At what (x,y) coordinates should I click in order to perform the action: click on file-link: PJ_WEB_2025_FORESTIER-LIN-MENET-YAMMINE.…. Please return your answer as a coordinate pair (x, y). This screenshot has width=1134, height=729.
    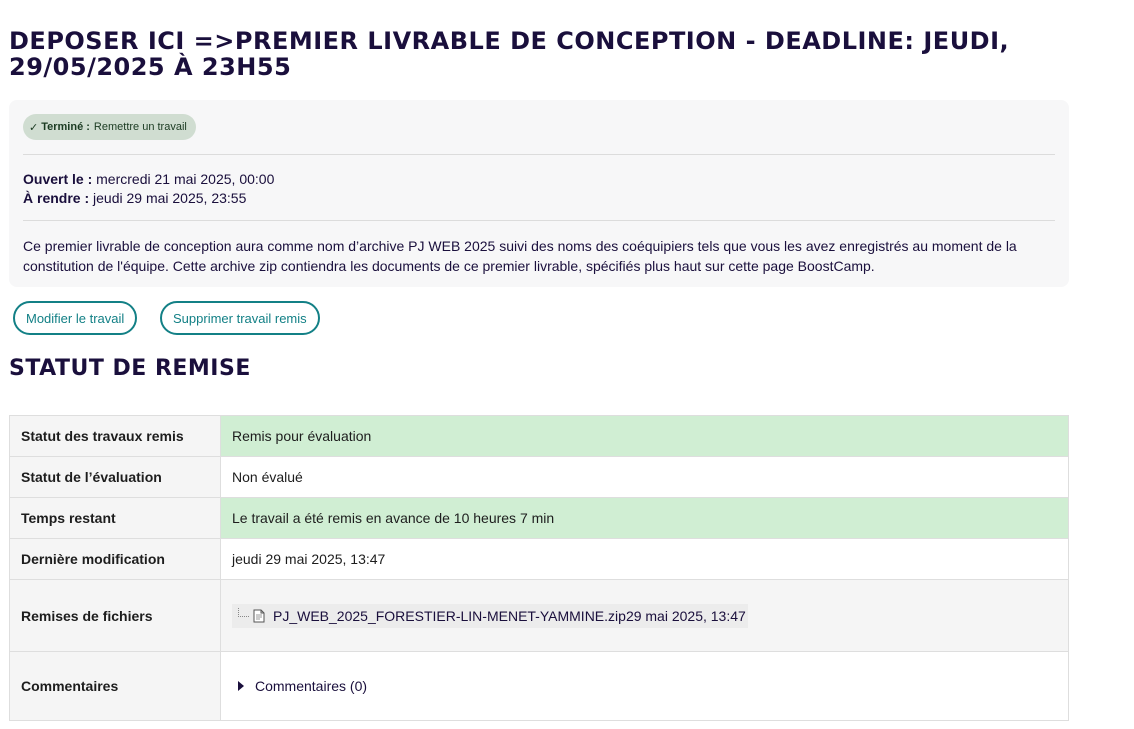
    Looking at the image, I should click on (449, 616).